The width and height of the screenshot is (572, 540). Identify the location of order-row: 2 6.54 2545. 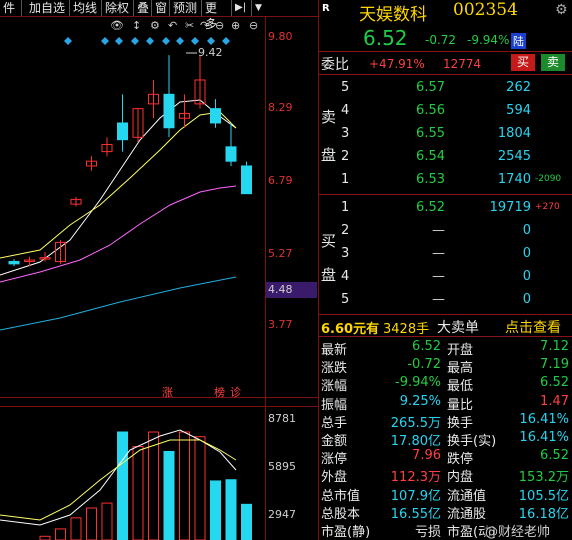
(445, 158).